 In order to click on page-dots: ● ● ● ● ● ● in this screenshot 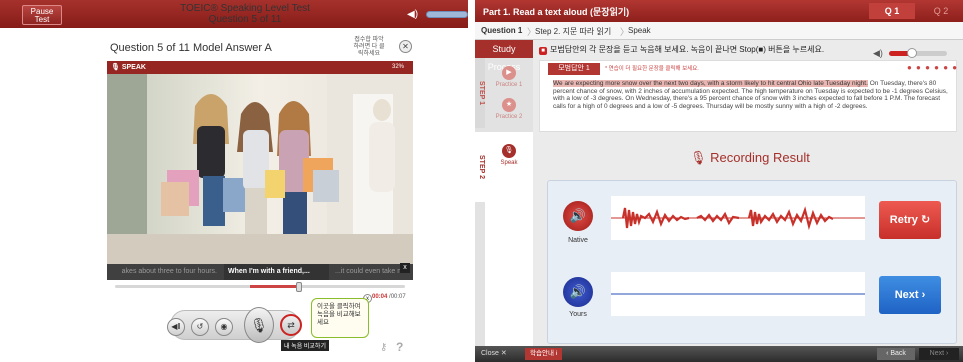, I will do `click(932, 67)`.